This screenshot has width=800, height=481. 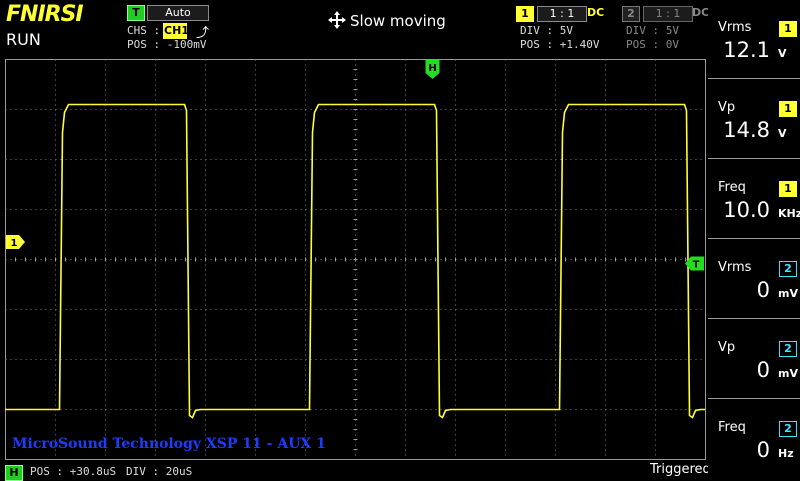 I want to click on ch1-marker-label: 1, so click(x=14, y=243).